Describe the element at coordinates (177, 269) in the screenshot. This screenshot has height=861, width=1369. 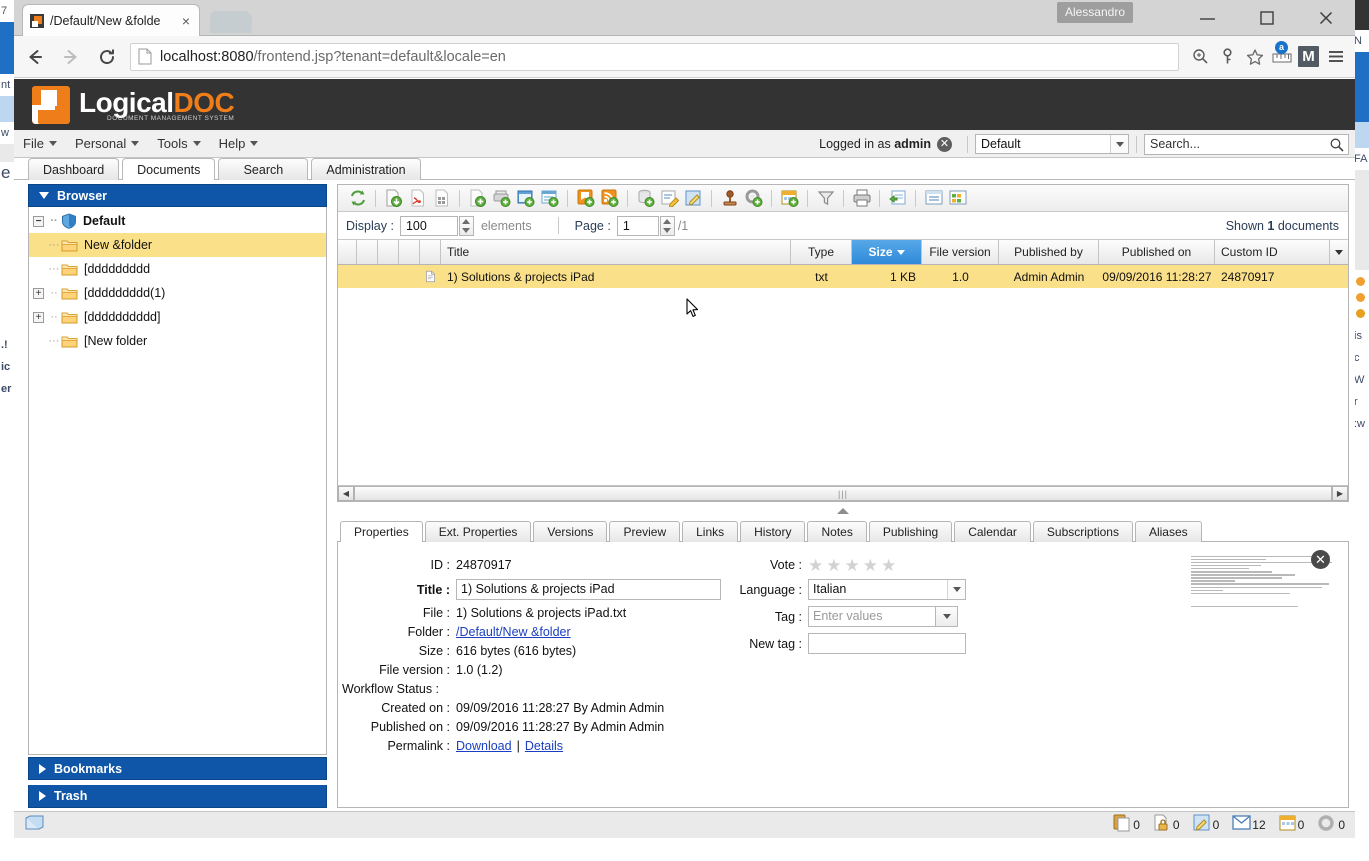
I see `tree-item-ddddddddd: ··· [ddddddddd` at that location.